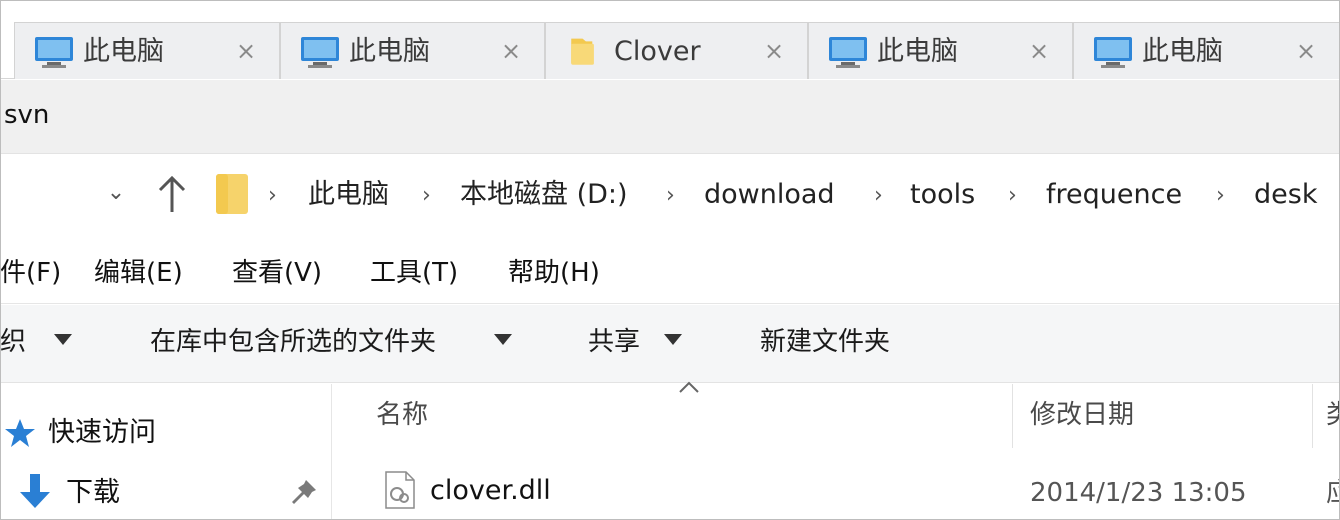 Image resolution: width=1340 pixels, height=520 pixels. Describe the element at coordinates (544, 195) in the screenshot. I see `breadcrumb-local-disk: 本地磁盘 (D:)` at that location.